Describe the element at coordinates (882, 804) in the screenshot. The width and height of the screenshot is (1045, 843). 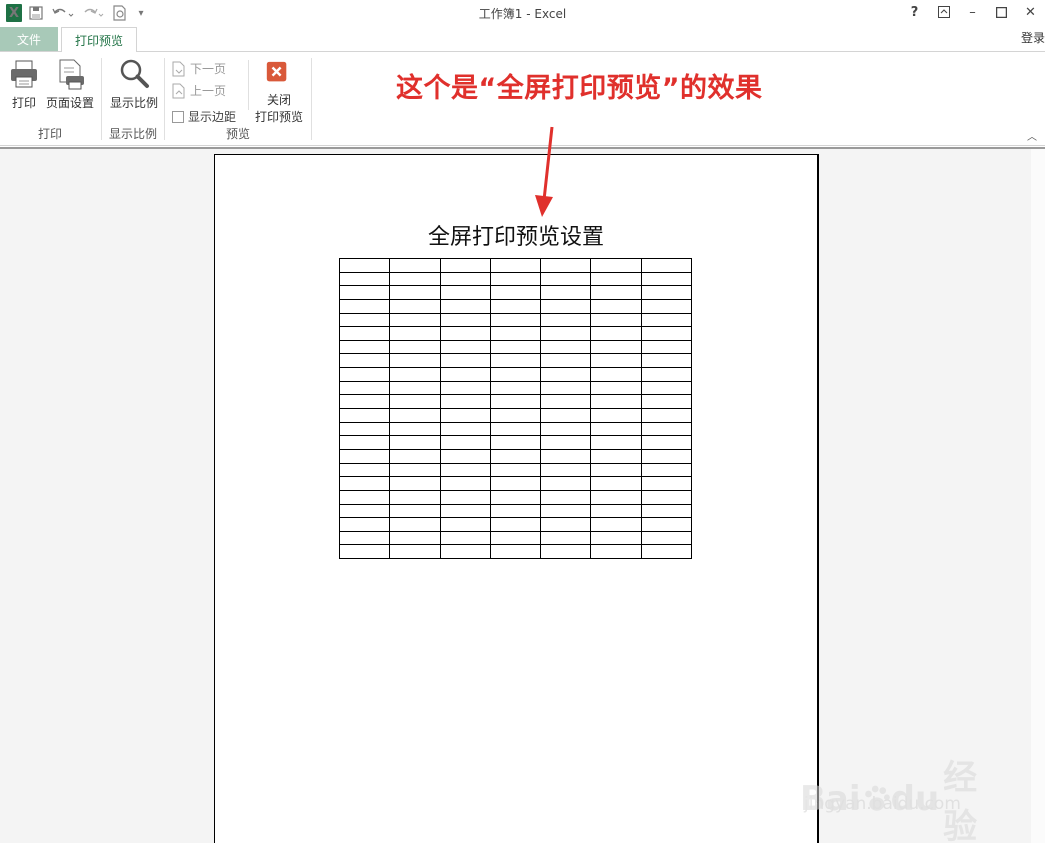
I see `watermark-url: jingyan.baidu.com` at that location.